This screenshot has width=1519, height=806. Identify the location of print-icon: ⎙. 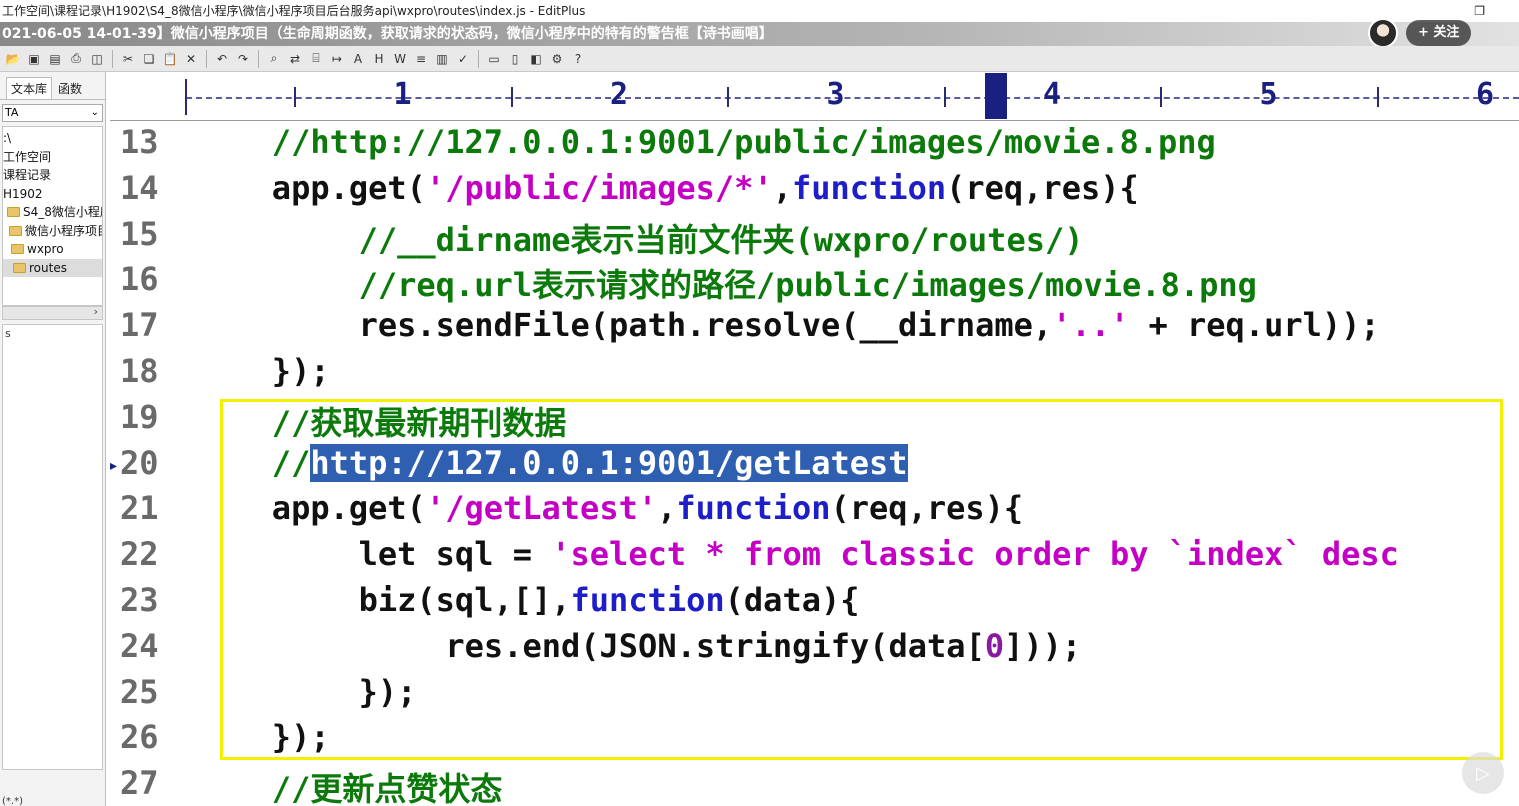
(76, 59).